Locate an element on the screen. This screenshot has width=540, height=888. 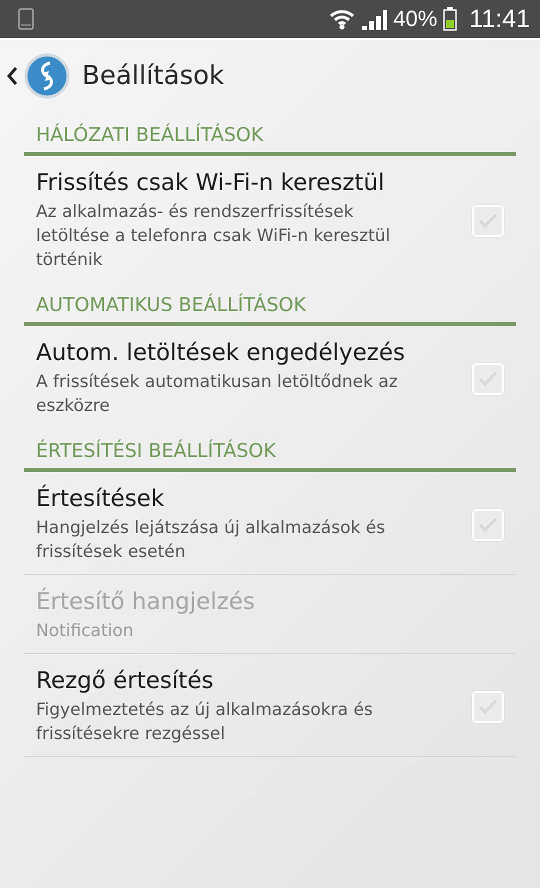
back-button is located at coordinates (12, 76).